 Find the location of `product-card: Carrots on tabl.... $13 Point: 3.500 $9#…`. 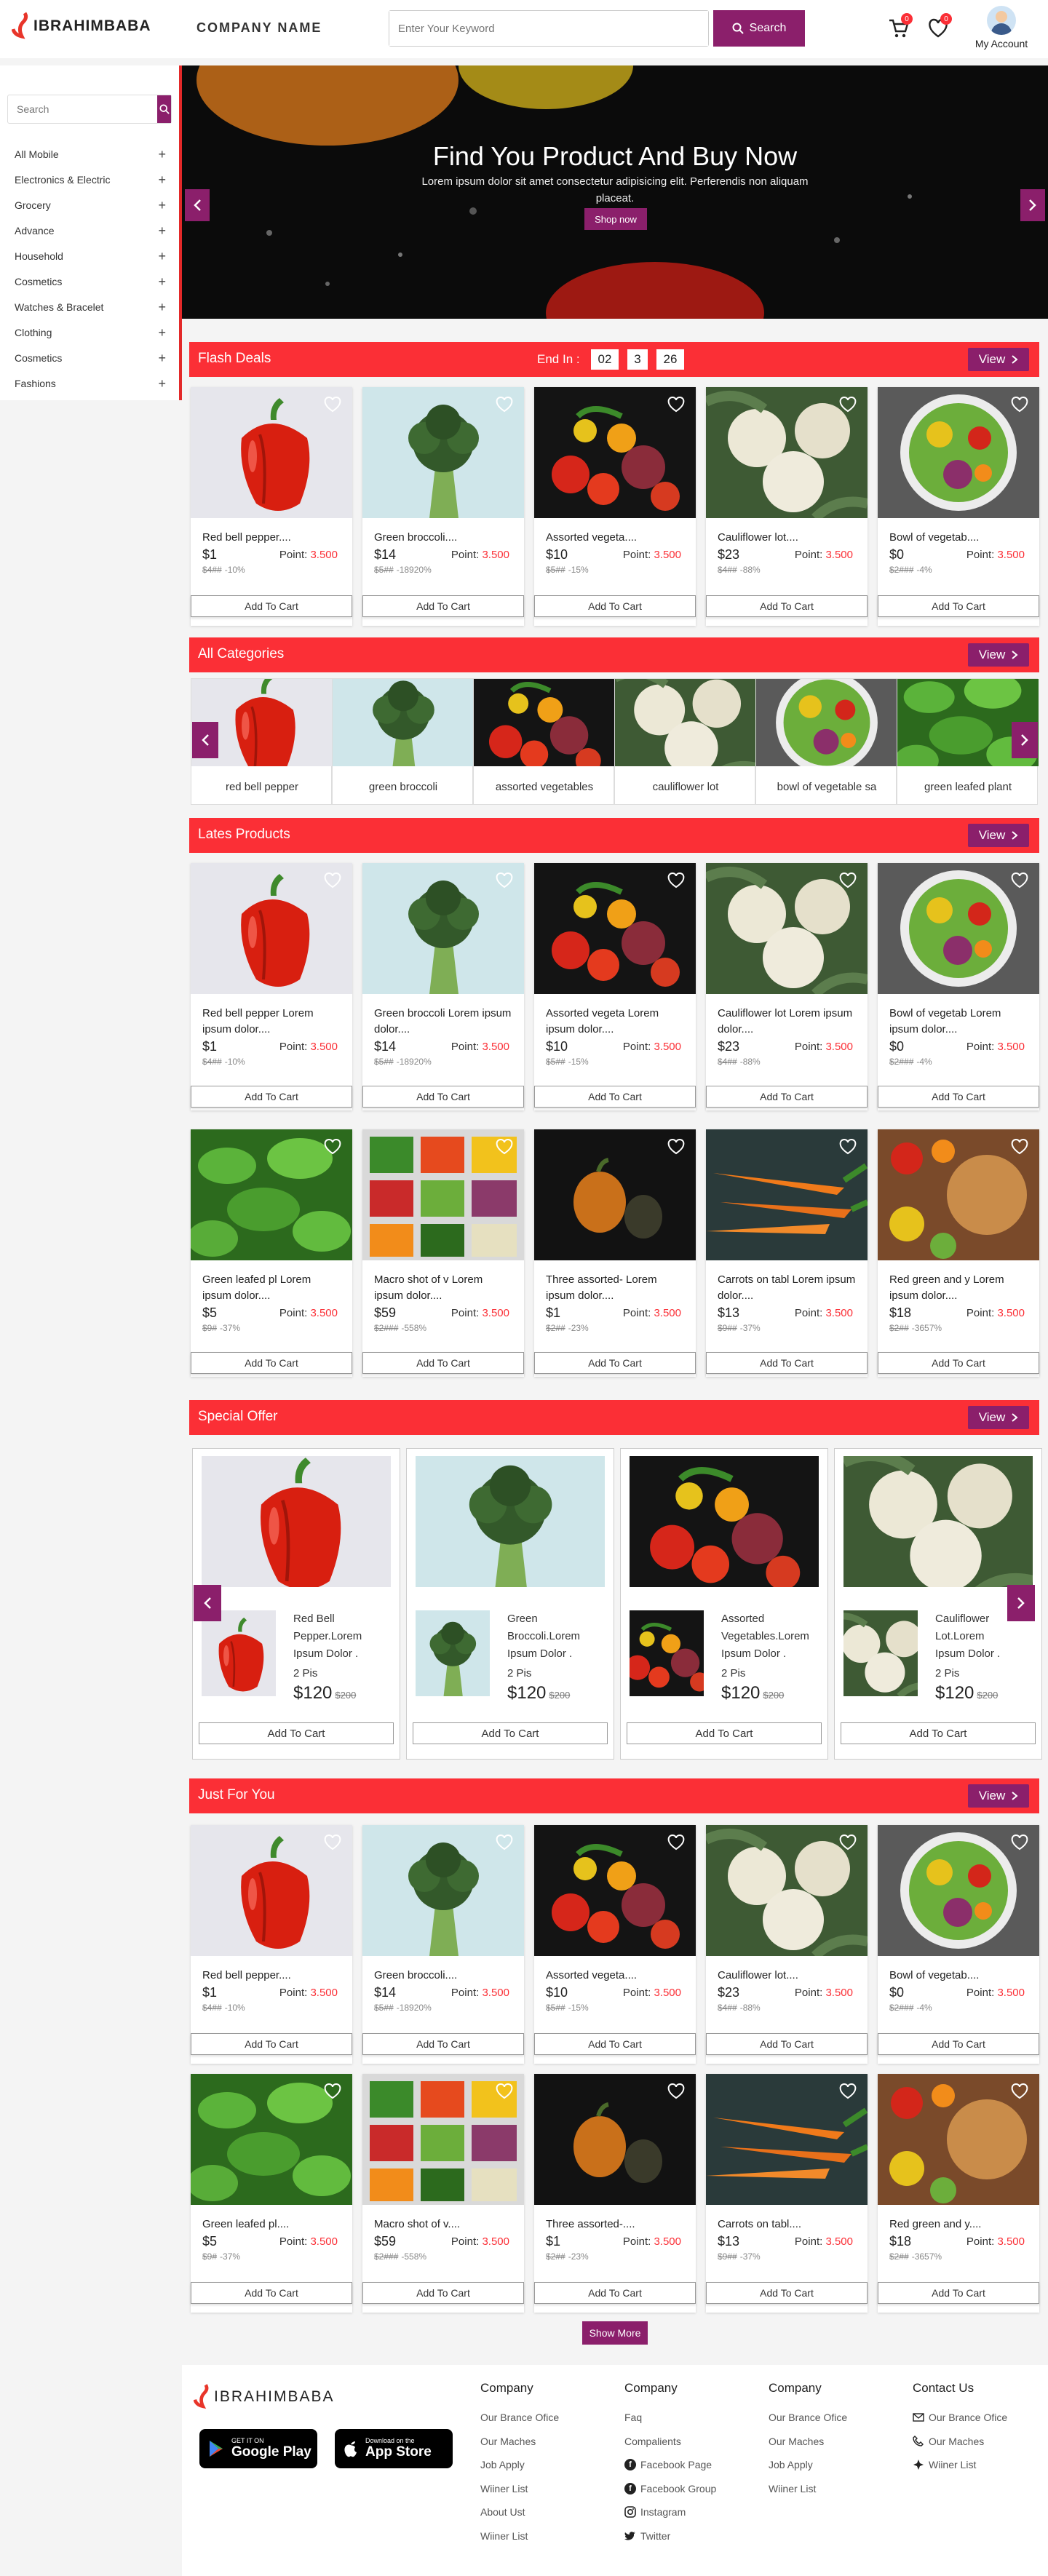

product-card: Carrots on tabl.... $13 Point: 3.500 $9#… is located at coordinates (787, 2193).